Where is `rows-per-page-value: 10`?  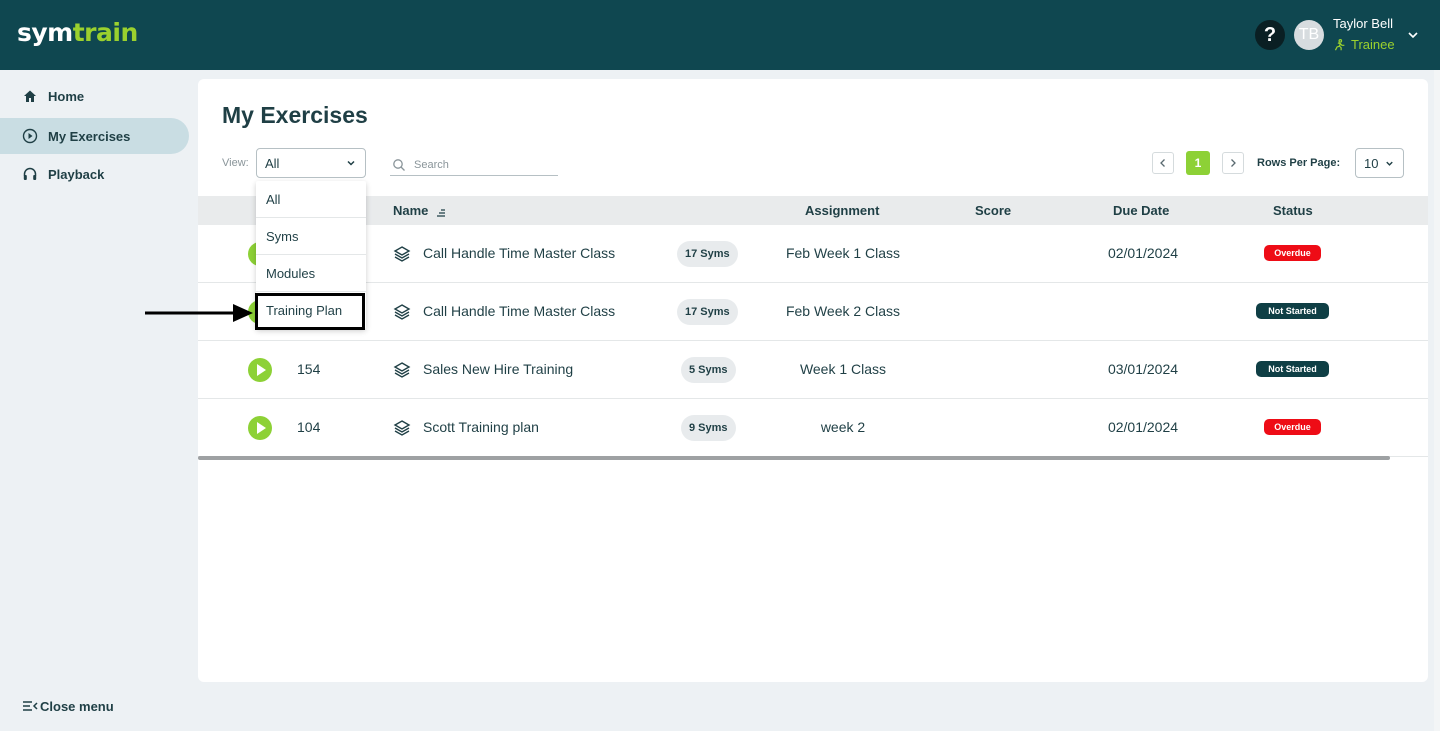
rows-per-page-value: 10 is located at coordinates (1371, 163).